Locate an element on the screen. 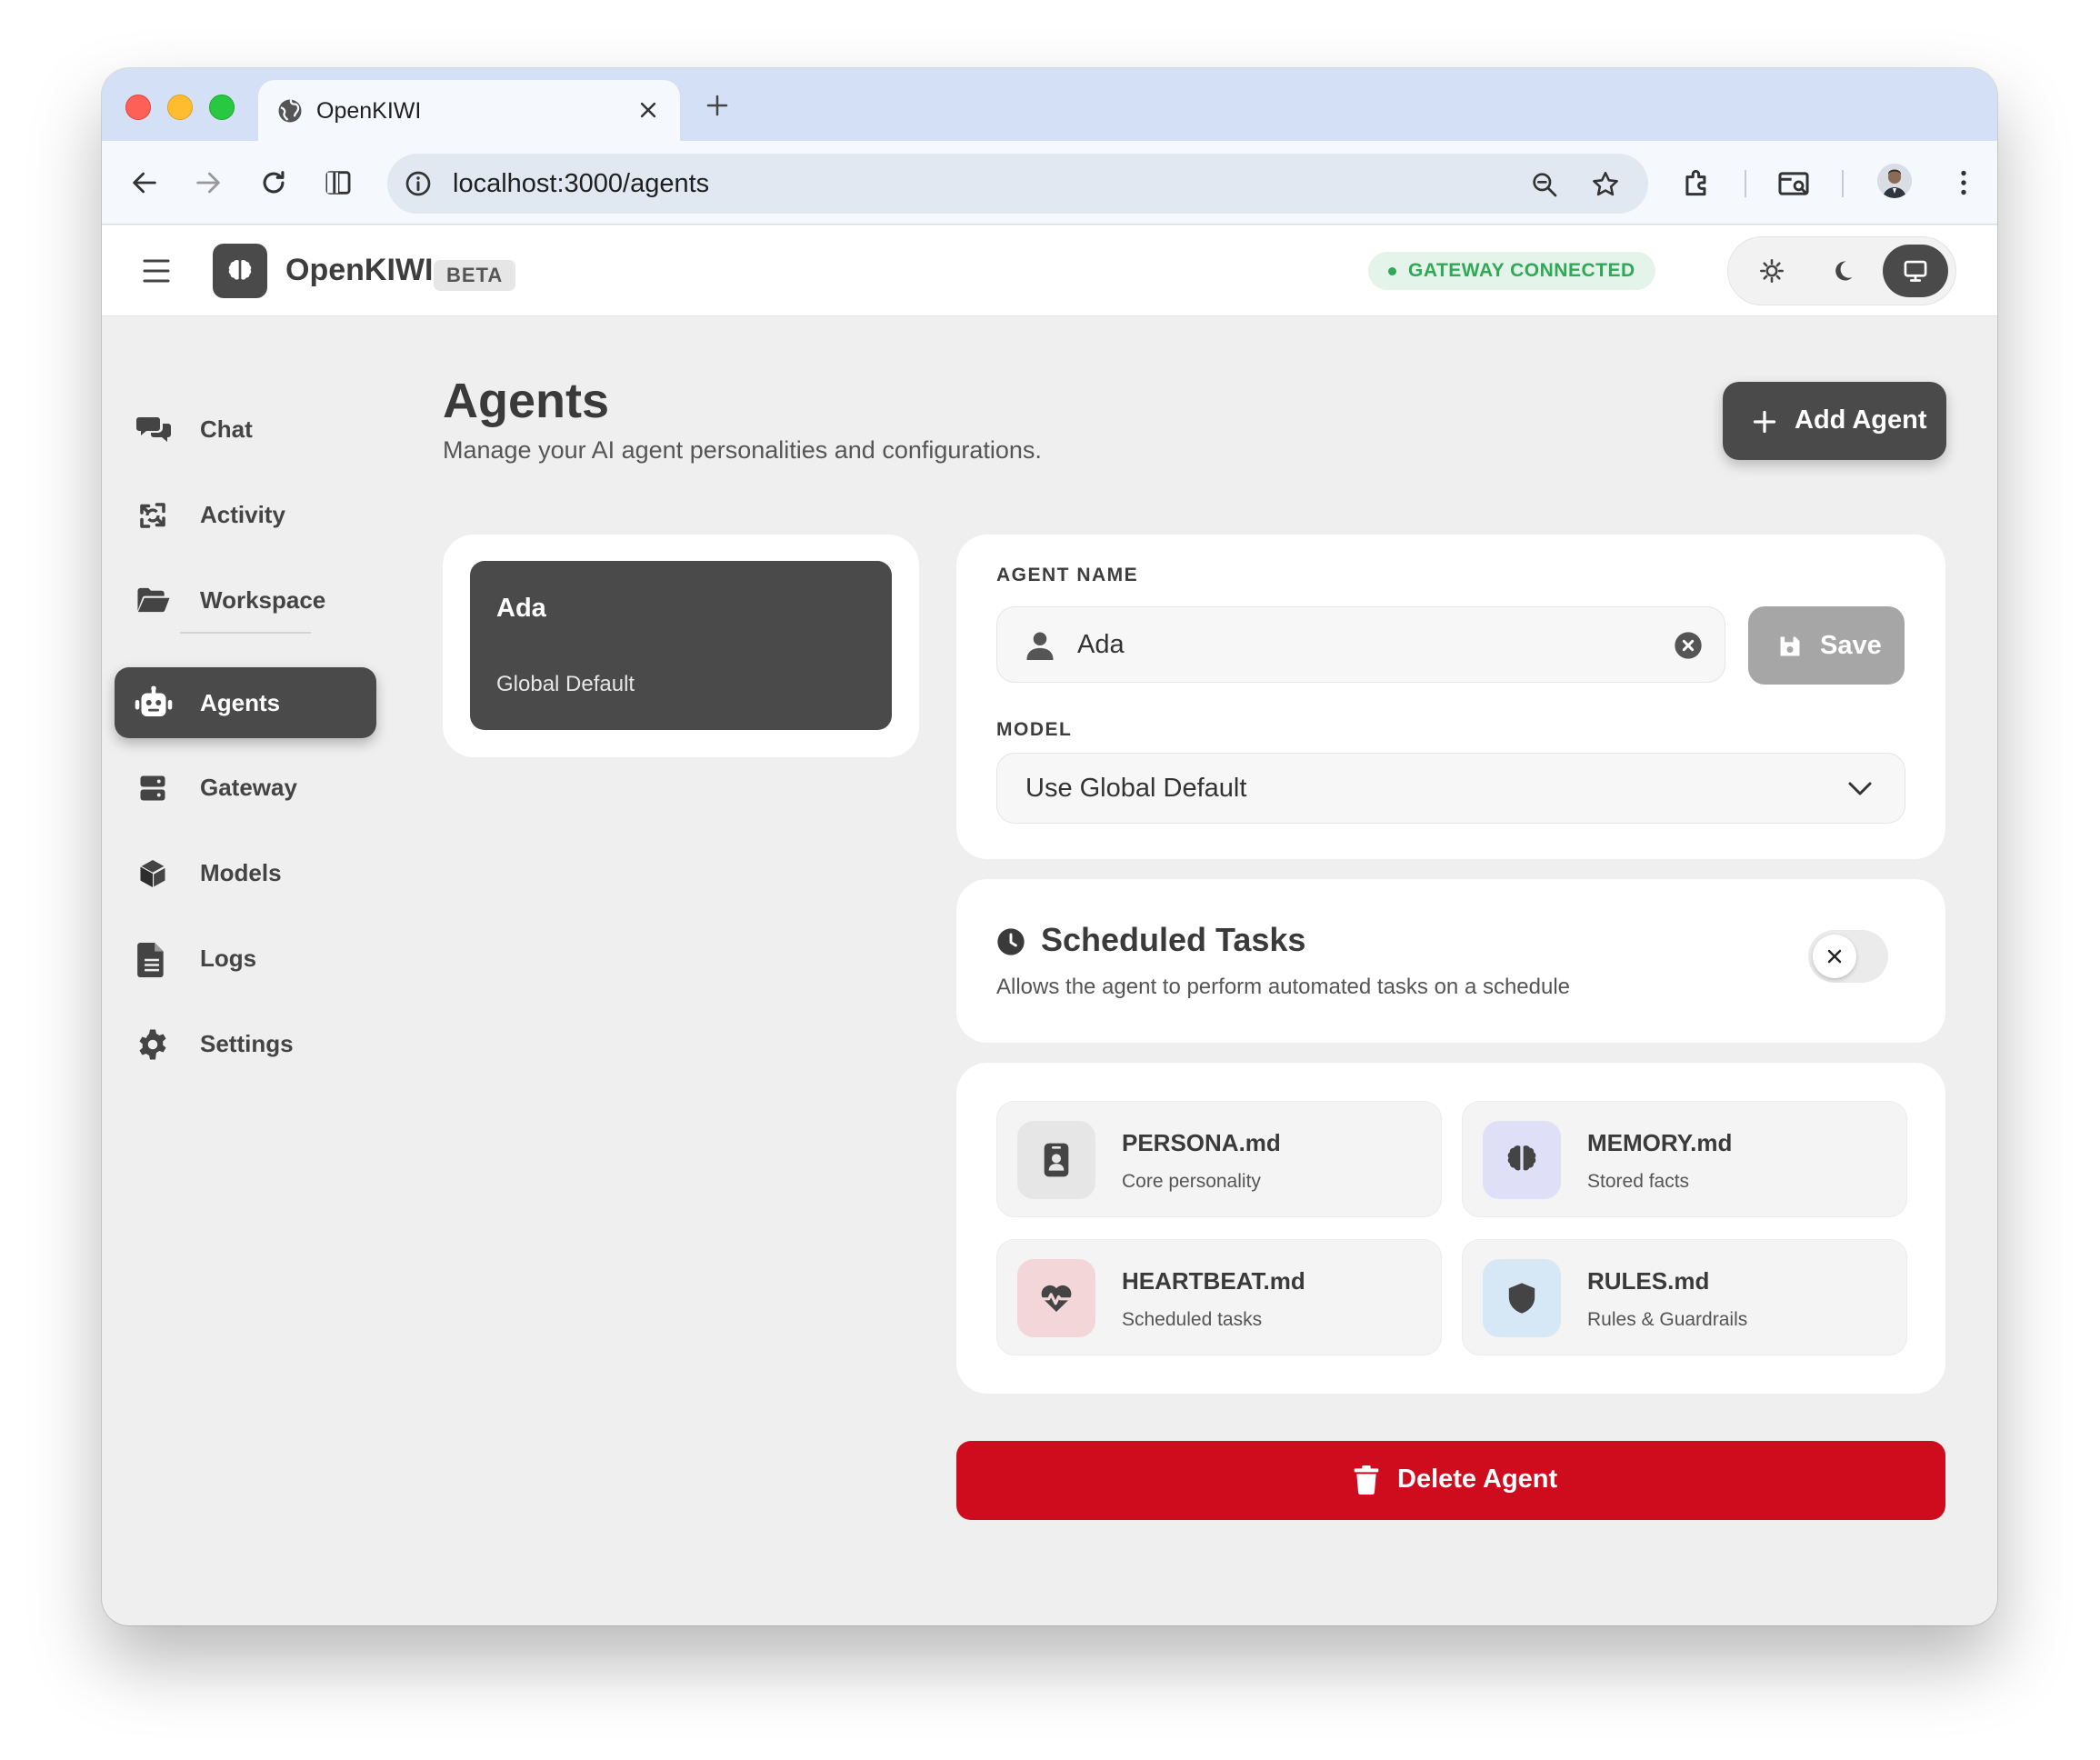 The image size is (2100, 1760). agent-list: Ada Global Default is located at coordinates (681, 646).